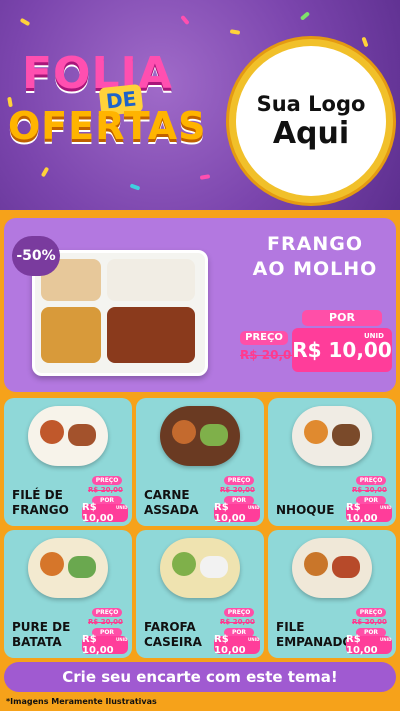  What do you see at coordinates (117, 103) in the screenshot?
I see `campaign-logo: FOLIA DE OFERTAS` at bounding box center [117, 103].